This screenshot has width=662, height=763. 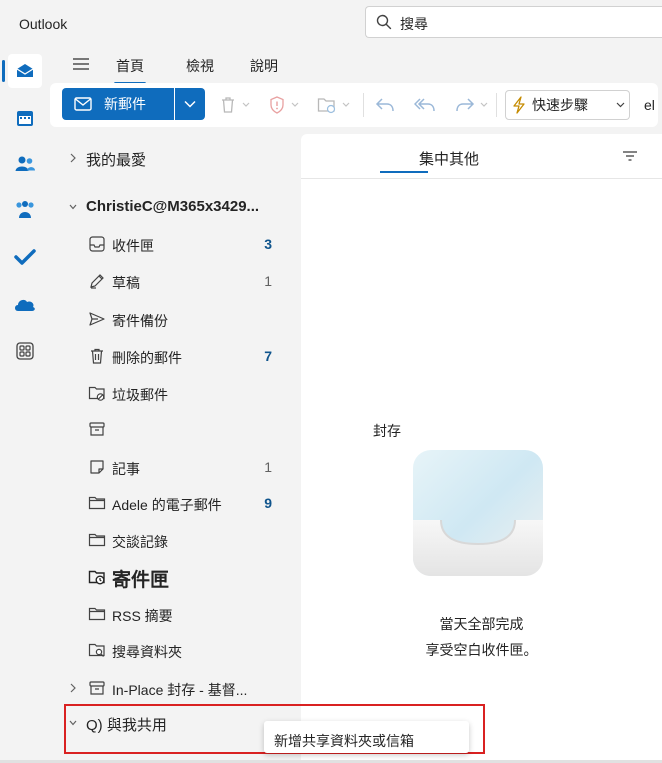 What do you see at coordinates (167, 505) in the screenshot?
I see `folder-label: Adele 的電子郵件` at bounding box center [167, 505].